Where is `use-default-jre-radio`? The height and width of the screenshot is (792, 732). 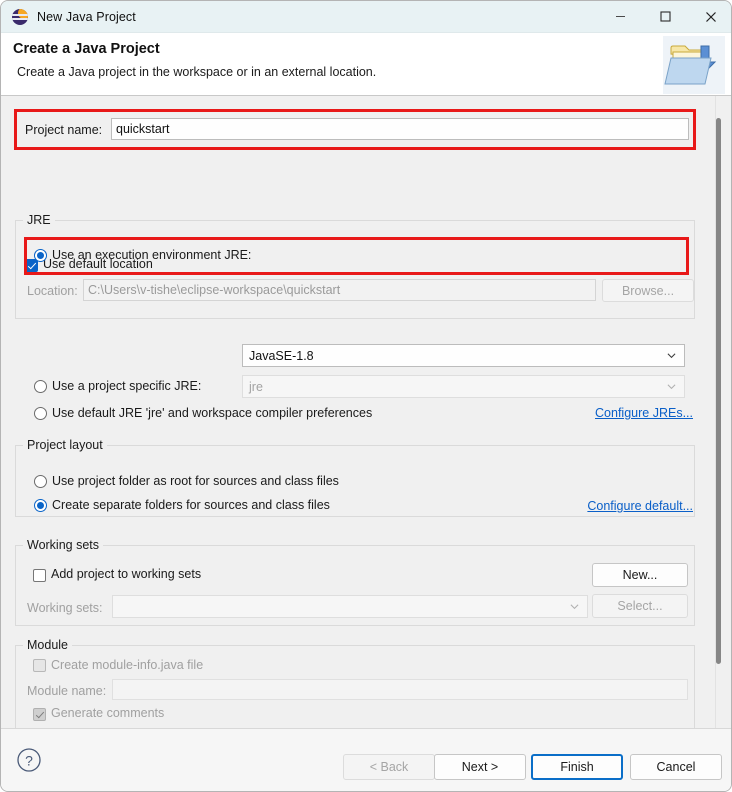 use-default-jre-radio is located at coordinates (40, 413).